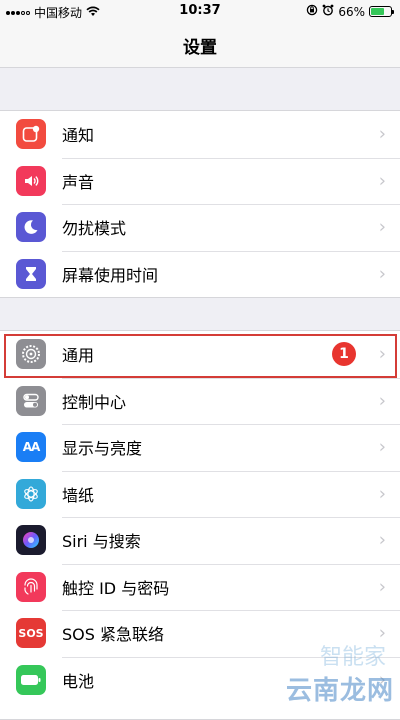 Image resolution: width=400 pixels, height=720 pixels. I want to click on watermark-bottom: 云南龙网, so click(339, 691).